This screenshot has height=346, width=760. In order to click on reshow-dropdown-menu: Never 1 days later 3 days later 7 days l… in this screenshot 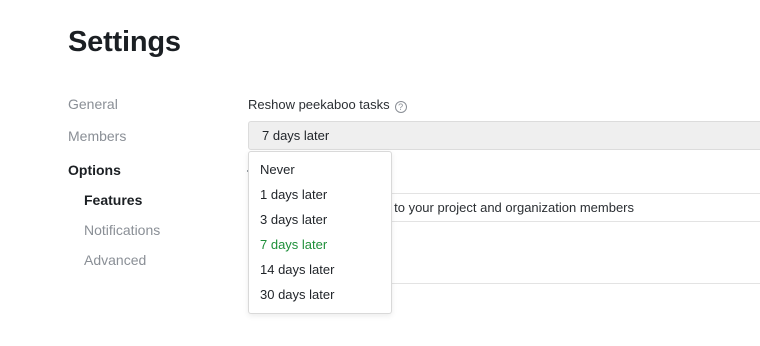, I will do `click(320, 232)`.